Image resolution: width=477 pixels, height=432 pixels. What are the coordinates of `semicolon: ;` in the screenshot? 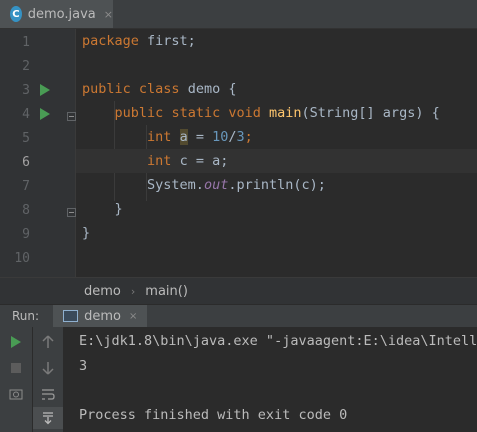 It's located at (248, 137).